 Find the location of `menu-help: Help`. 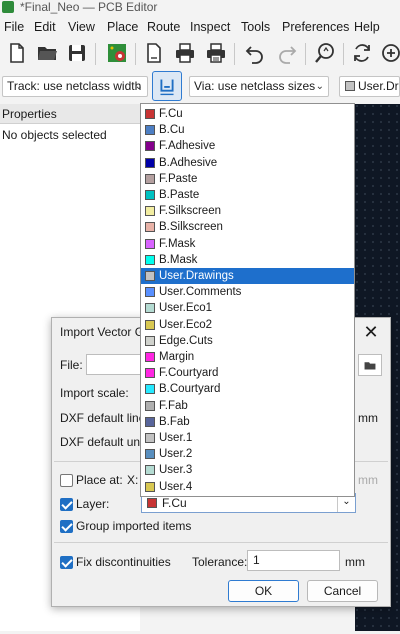

menu-help: Help is located at coordinates (367, 27).